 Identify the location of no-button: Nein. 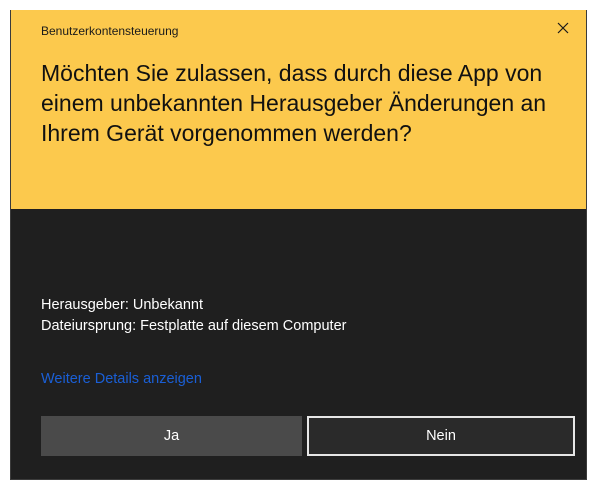
(441, 436).